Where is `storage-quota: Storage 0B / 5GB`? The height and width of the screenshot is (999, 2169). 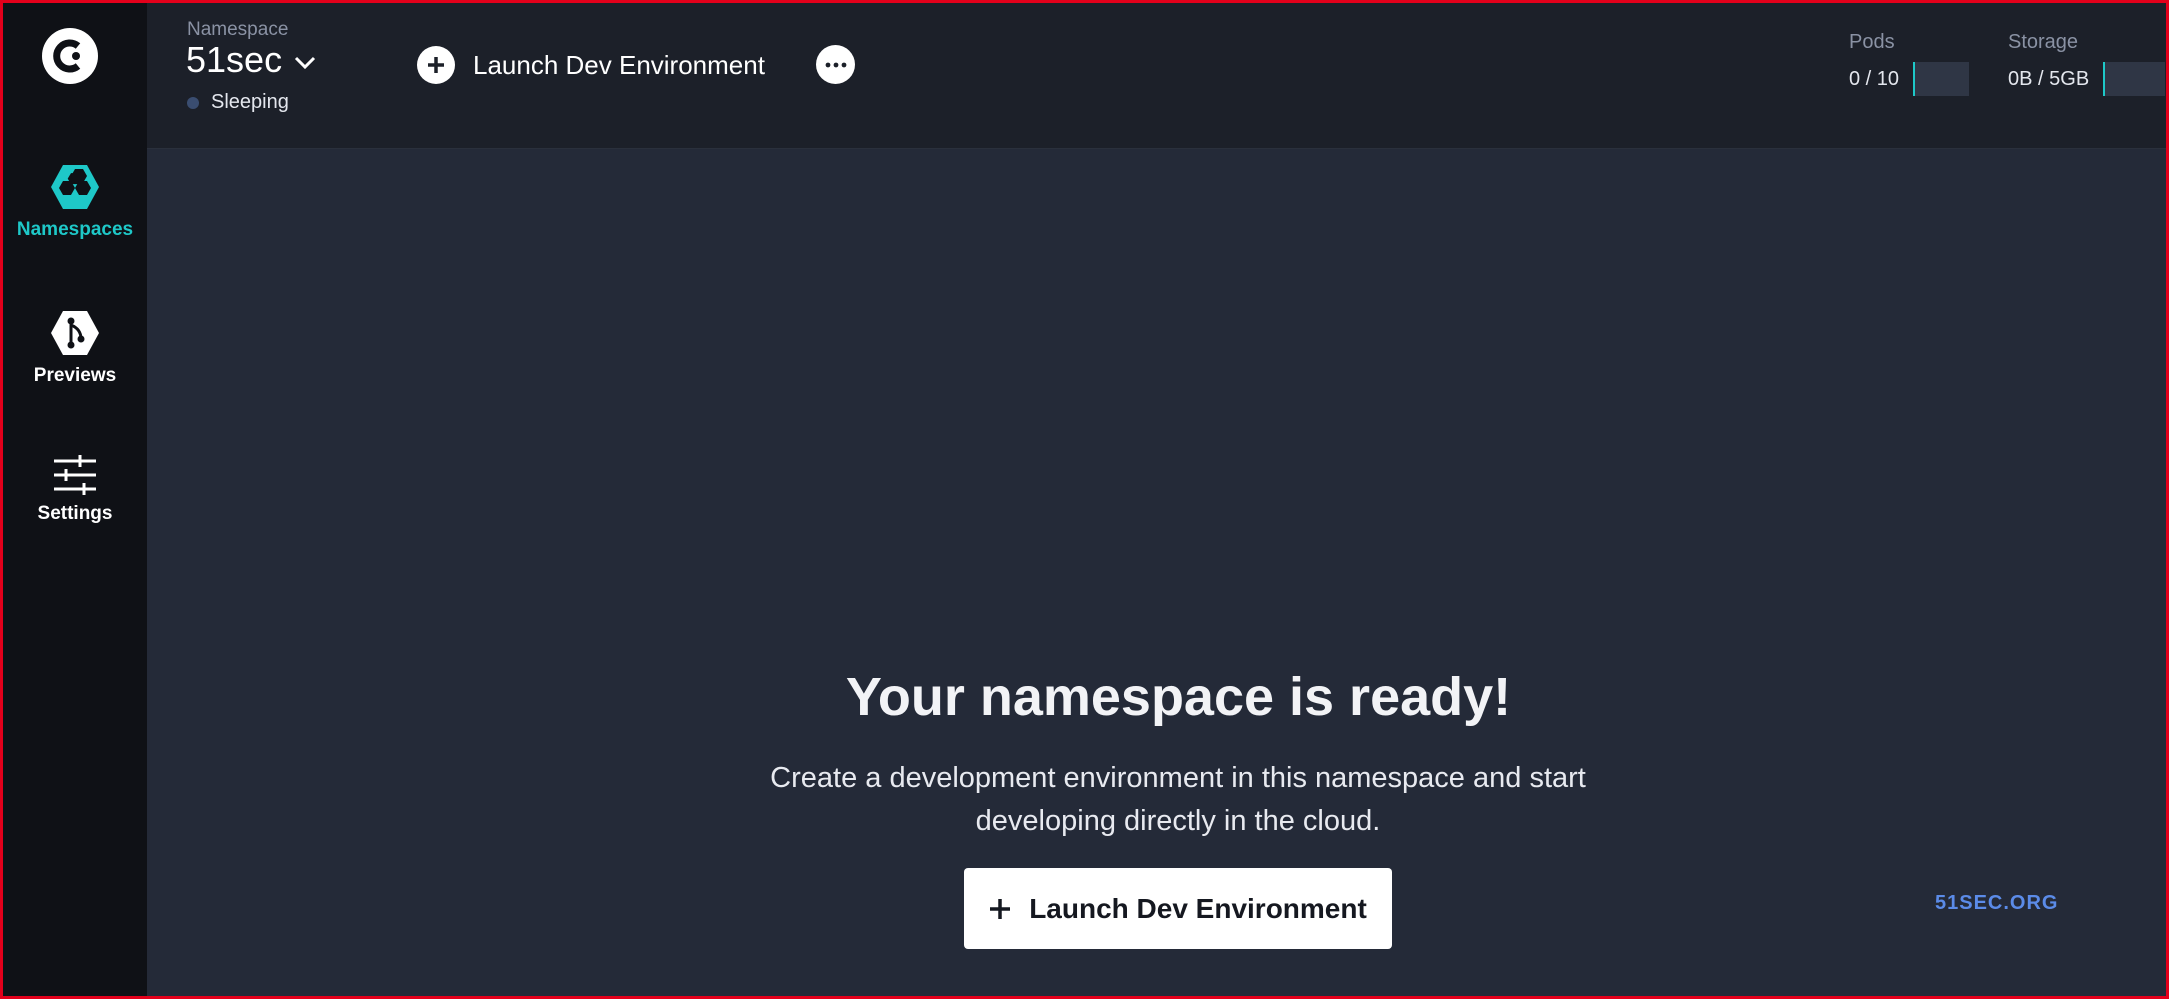
storage-quota: Storage 0B / 5GB is located at coordinates (2087, 63).